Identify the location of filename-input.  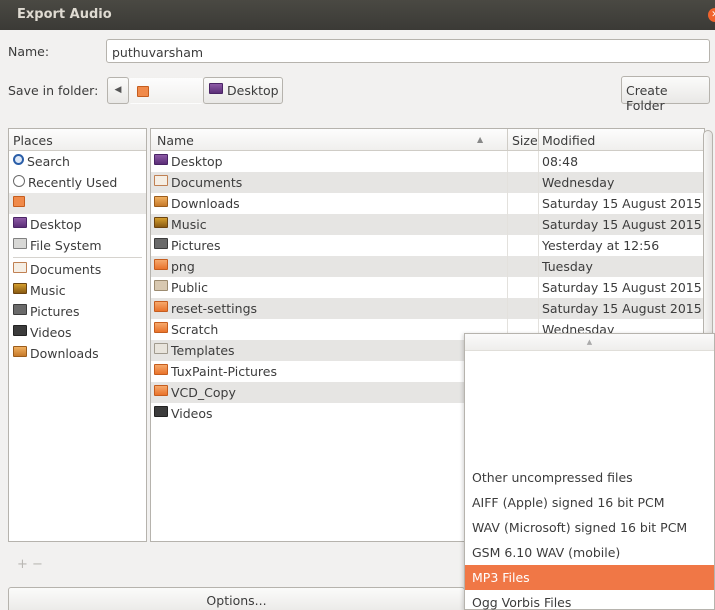
(408, 51).